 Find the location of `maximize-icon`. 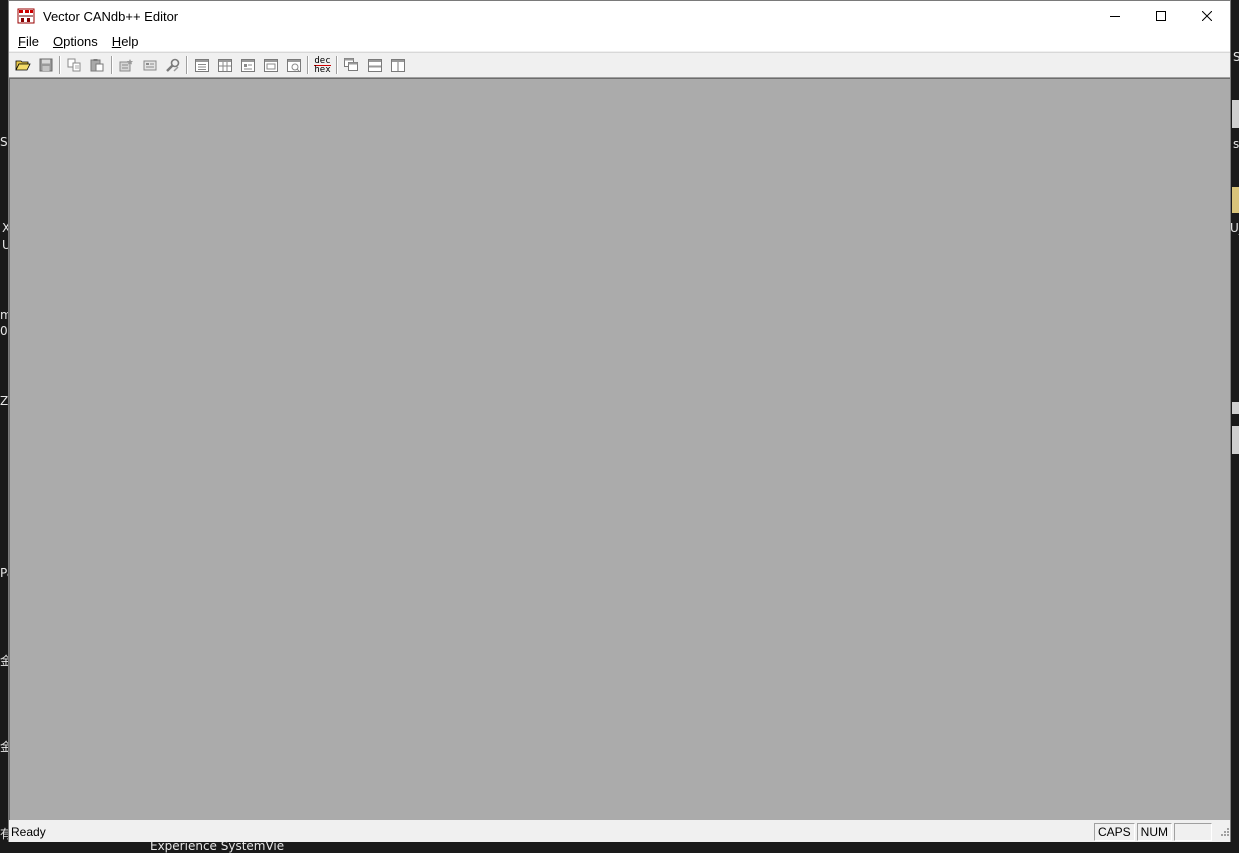

maximize-icon is located at coordinates (1161, 16).